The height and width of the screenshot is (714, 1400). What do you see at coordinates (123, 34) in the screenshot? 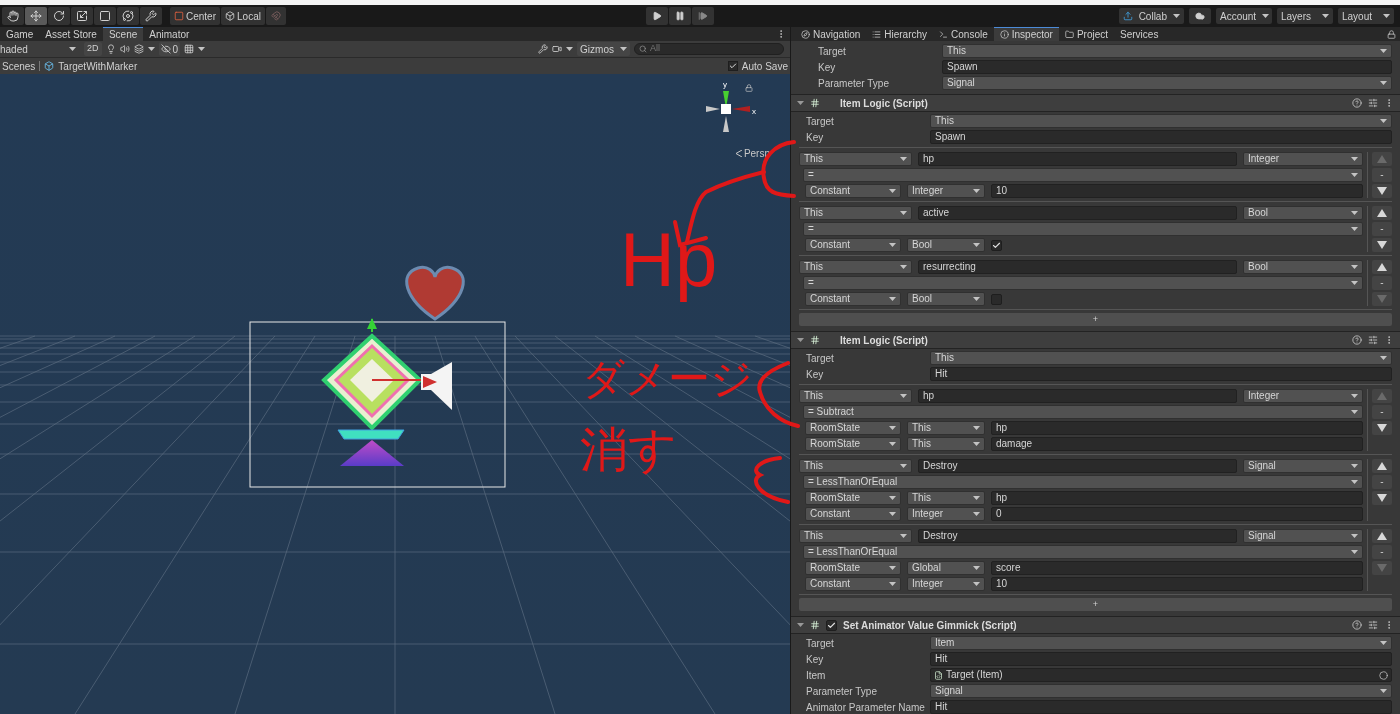
I see `tab: Scene` at bounding box center [123, 34].